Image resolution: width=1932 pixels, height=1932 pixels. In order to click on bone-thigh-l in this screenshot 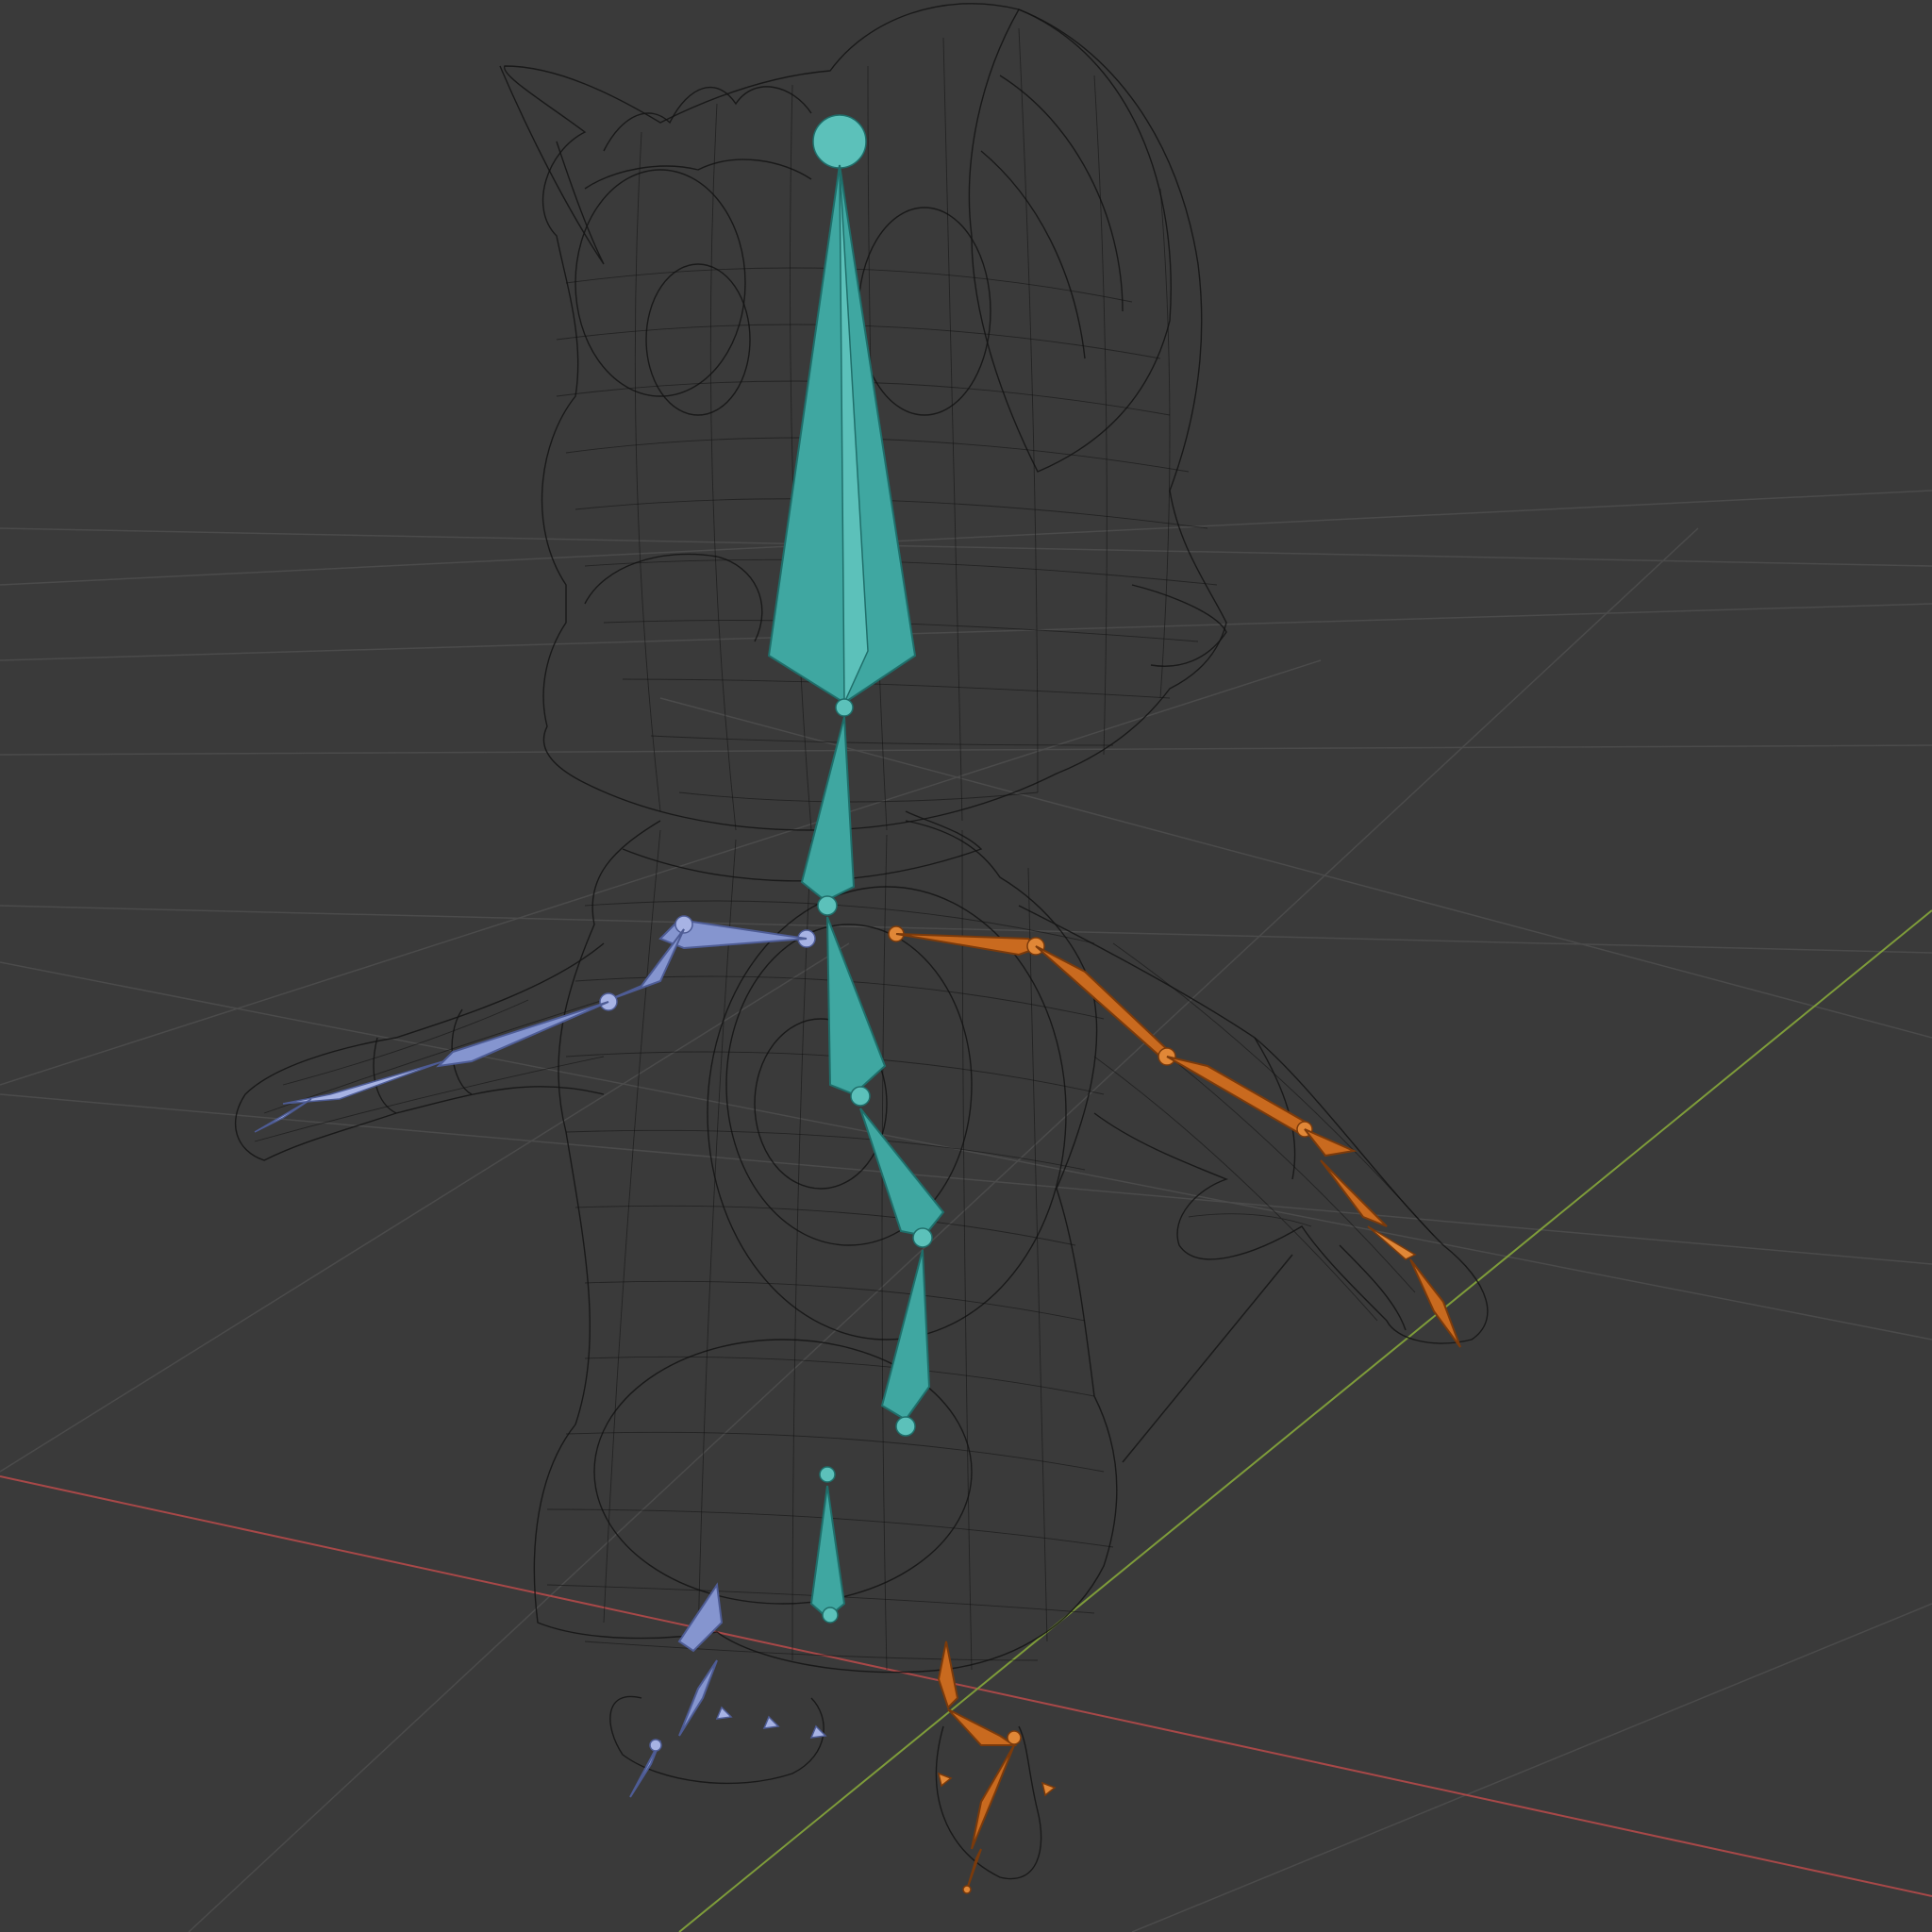, I will do `click(701, 1618)`.